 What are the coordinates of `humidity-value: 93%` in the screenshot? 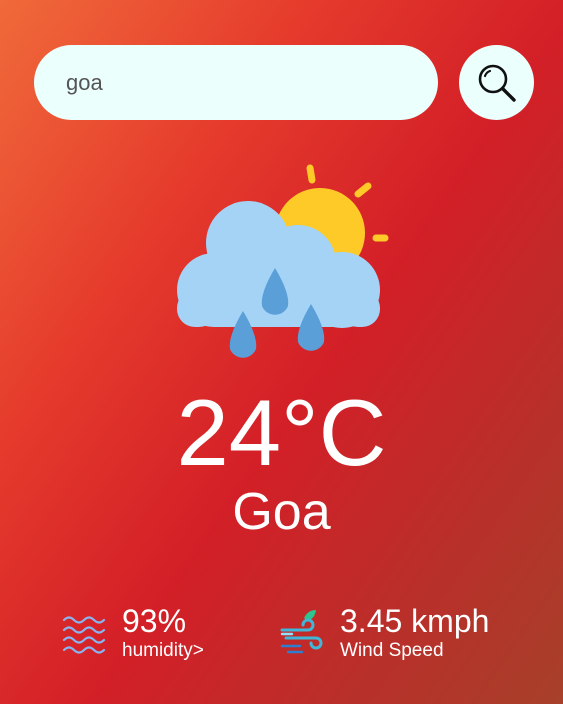 It's located at (154, 621).